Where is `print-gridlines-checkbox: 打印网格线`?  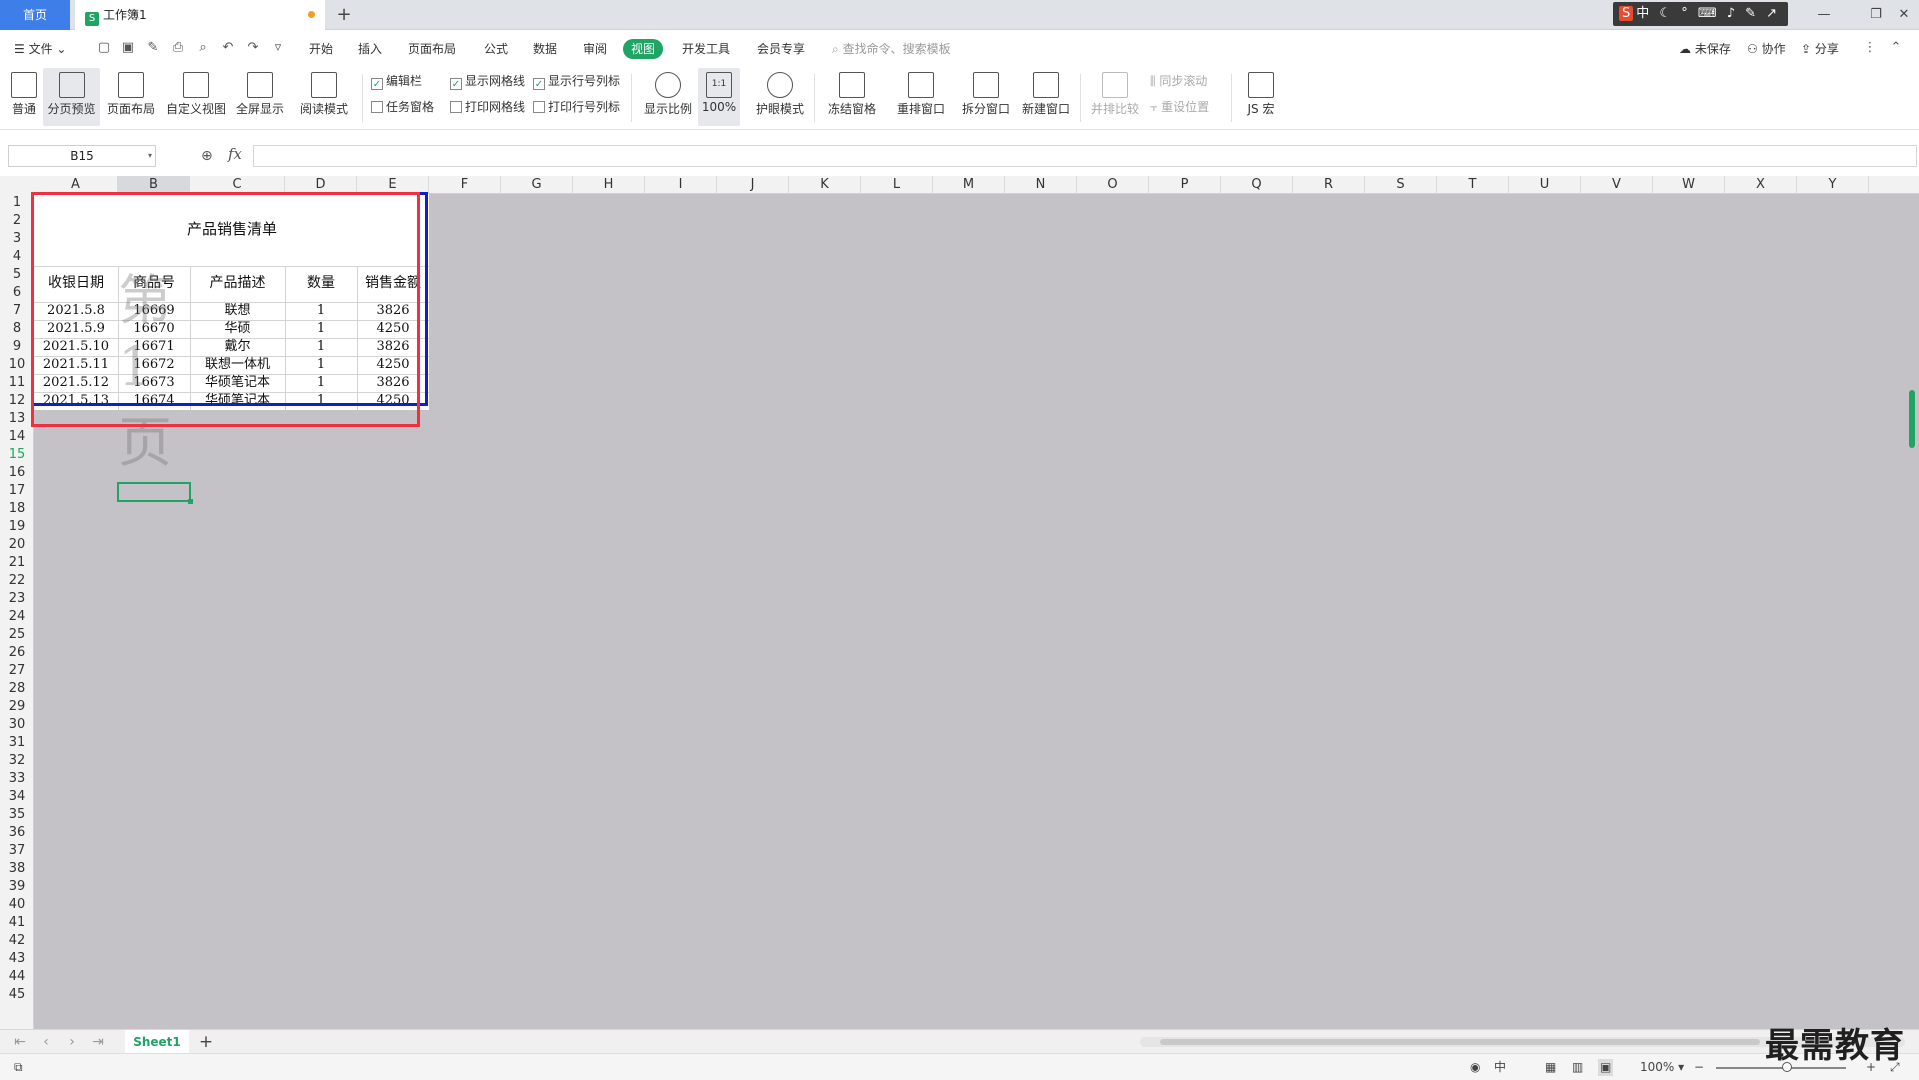 print-gridlines-checkbox: 打印网格线 is located at coordinates (487, 107).